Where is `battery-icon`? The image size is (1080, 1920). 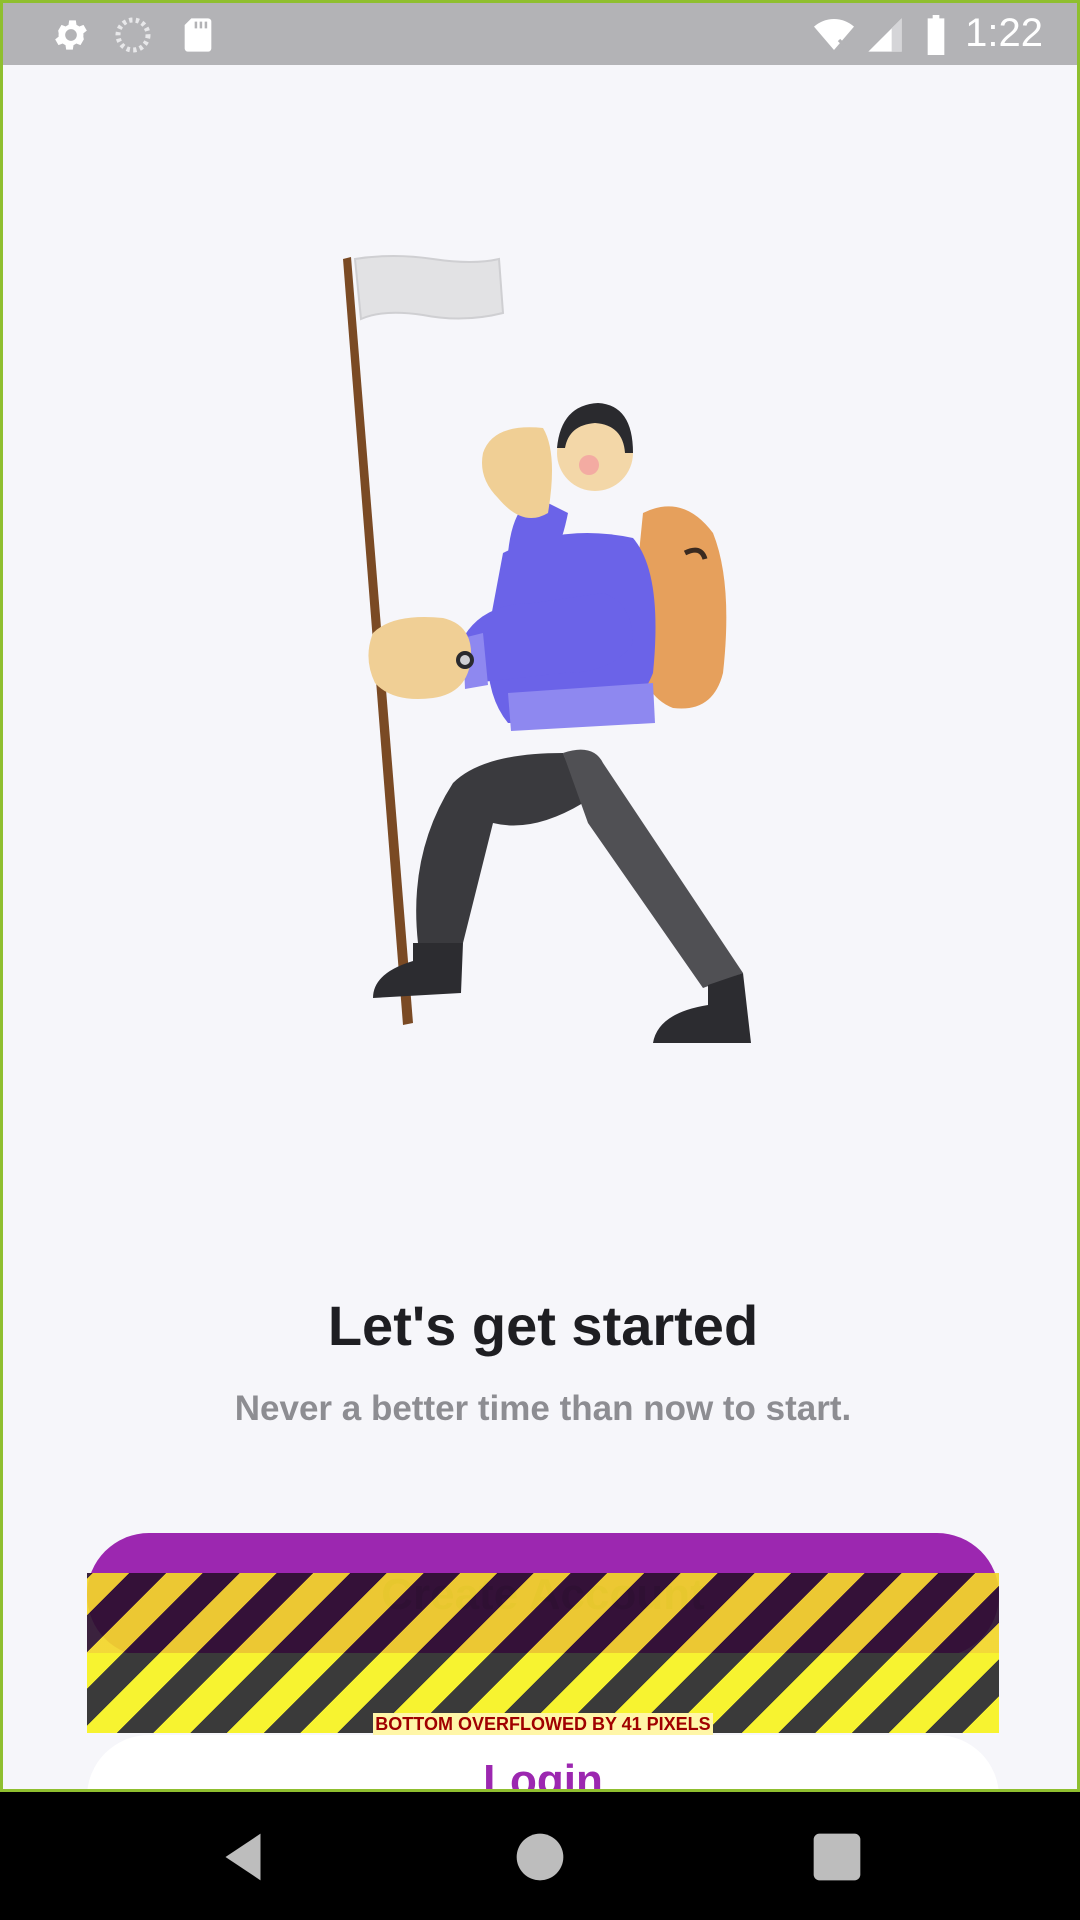 battery-icon is located at coordinates (936, 35).